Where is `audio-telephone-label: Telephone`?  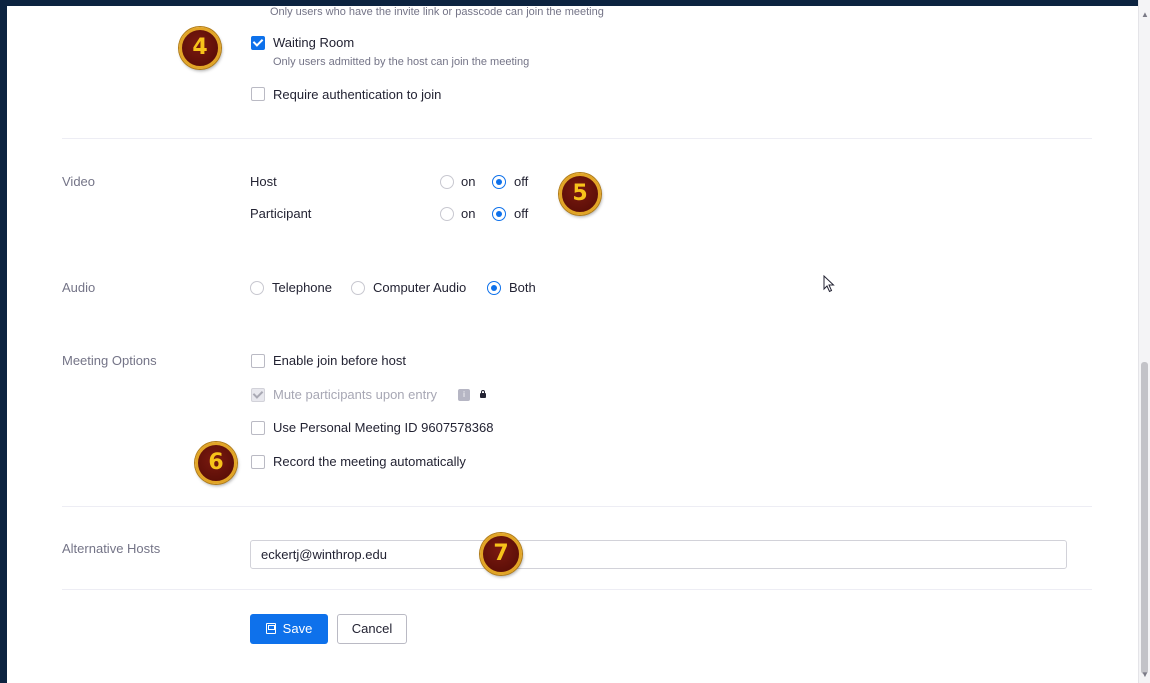
audio-telephone-label: Telephone is located at coordinates (302, 287).